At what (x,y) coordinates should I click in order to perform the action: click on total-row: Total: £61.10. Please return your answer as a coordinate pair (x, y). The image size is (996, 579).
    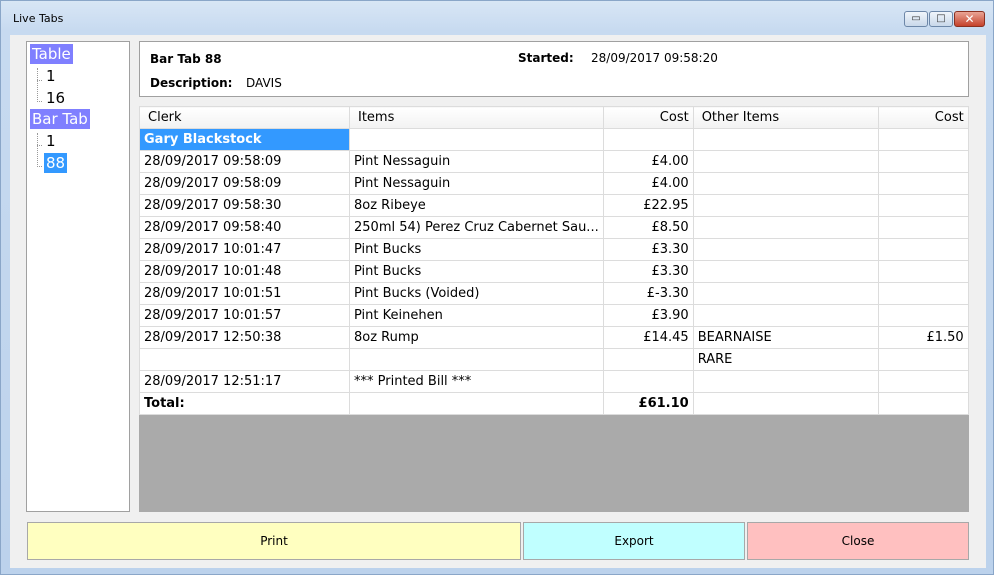
    Looking at the image, I should click on (554, 403).